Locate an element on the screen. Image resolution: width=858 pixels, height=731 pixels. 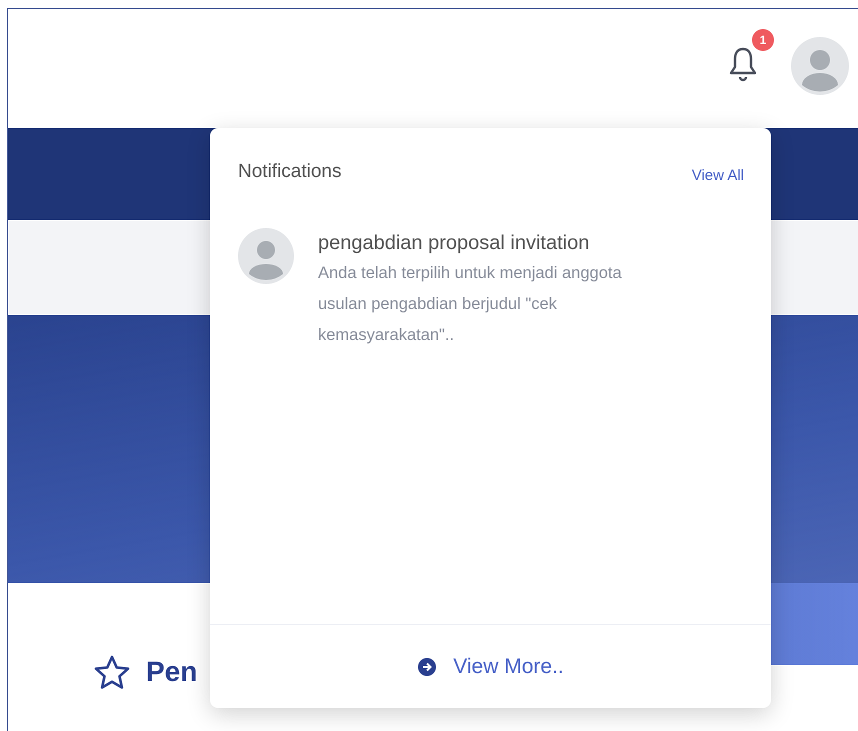
notification-title: pengabdian proposal invitation is located at coordinates (454, 243).